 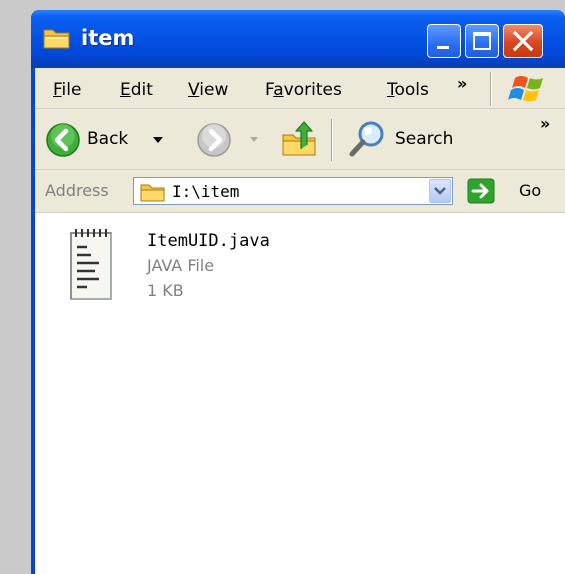 What do you see at coordinates (332, 140) in the screenshot?
I see `toolbar-separator` at bounding box center [332, 140].